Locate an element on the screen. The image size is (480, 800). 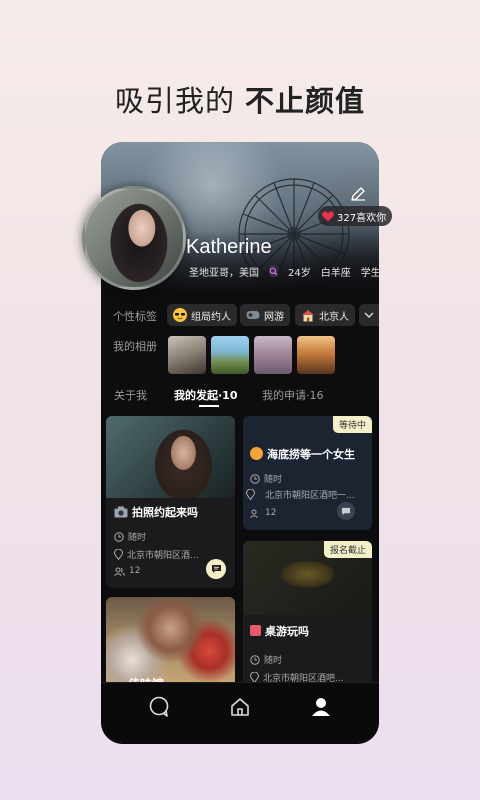
hotpot-emoji-icon is located at coordinates (256, 453).